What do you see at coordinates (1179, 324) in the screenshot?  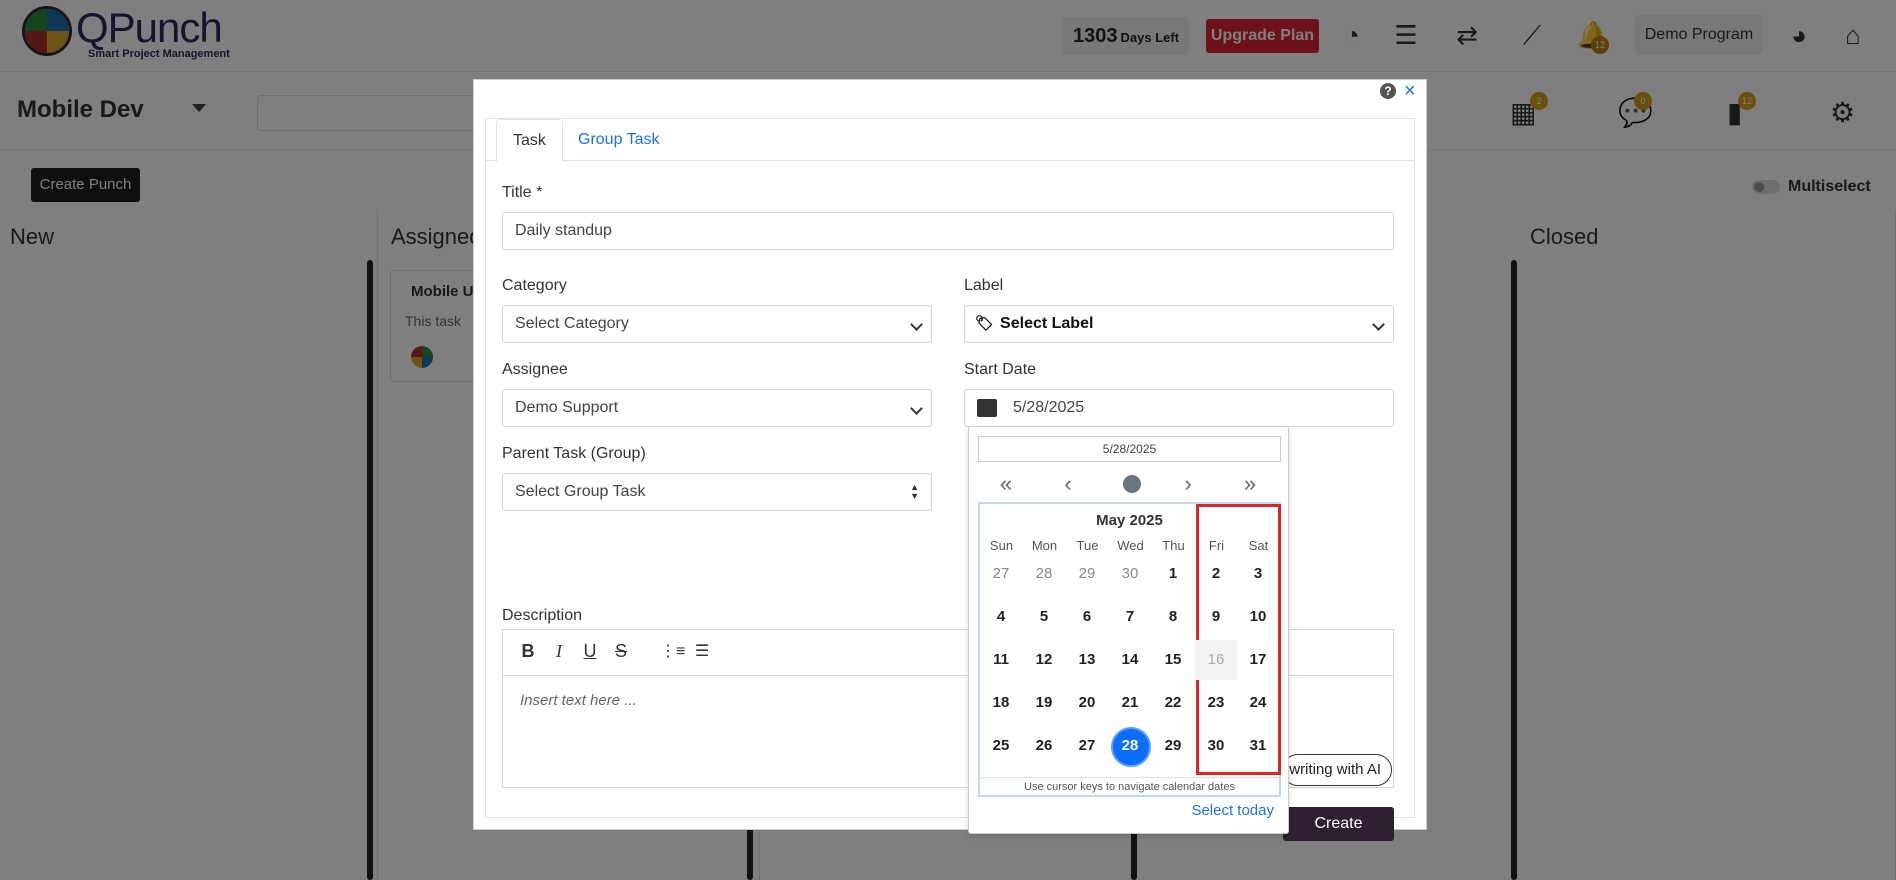 I see `label-select: 🏷 Select Label` at bounding box center [1179, 324].